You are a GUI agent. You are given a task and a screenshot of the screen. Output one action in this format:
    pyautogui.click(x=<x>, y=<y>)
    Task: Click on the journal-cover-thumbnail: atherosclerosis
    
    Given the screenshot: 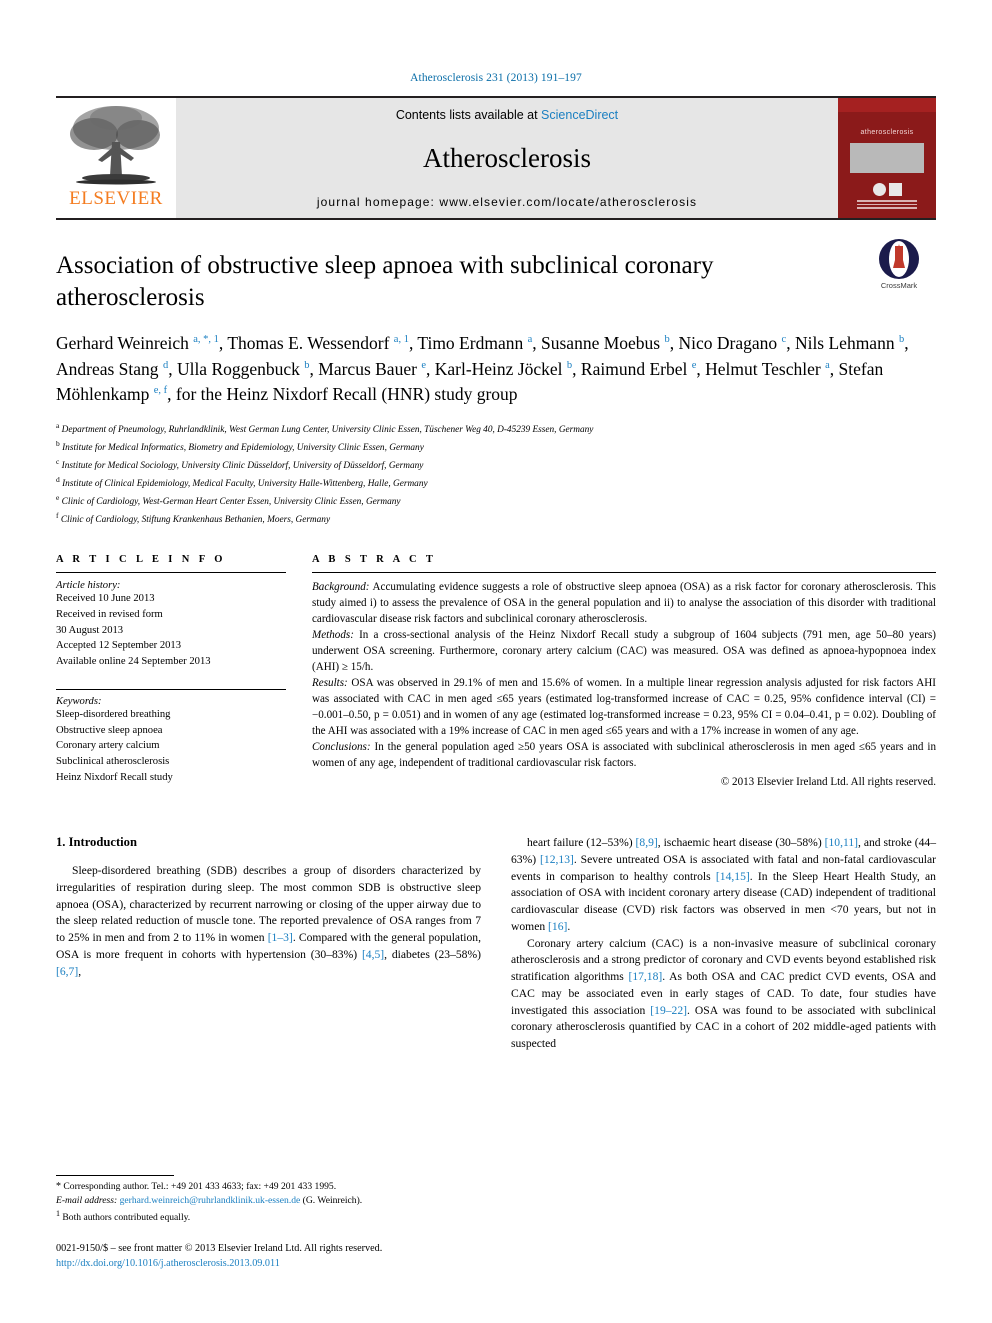 What is the action you would take?
    pyautogui.click(x=887, y=158)
    